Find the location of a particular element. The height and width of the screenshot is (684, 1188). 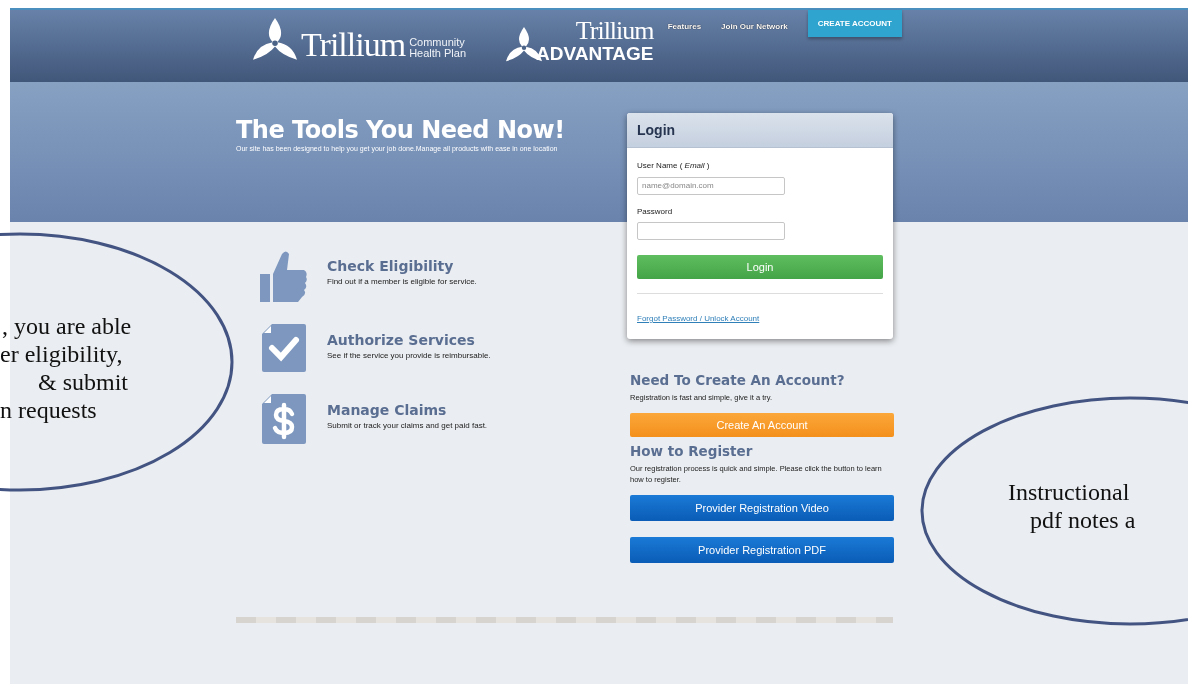

field-label: Password is located at coordinates (655, 211).